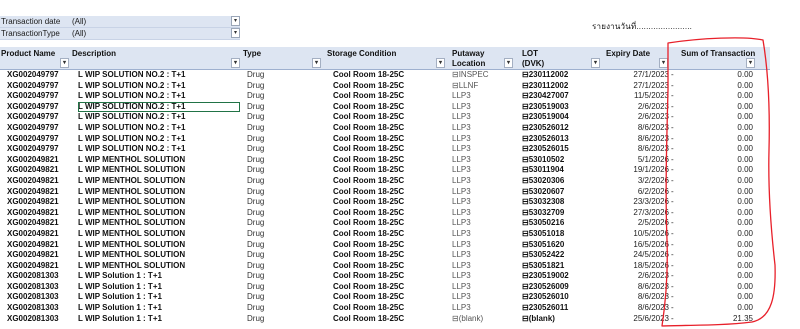  I want to click on header-storage-condition: Storage Condition ▾, so click(386, 58).